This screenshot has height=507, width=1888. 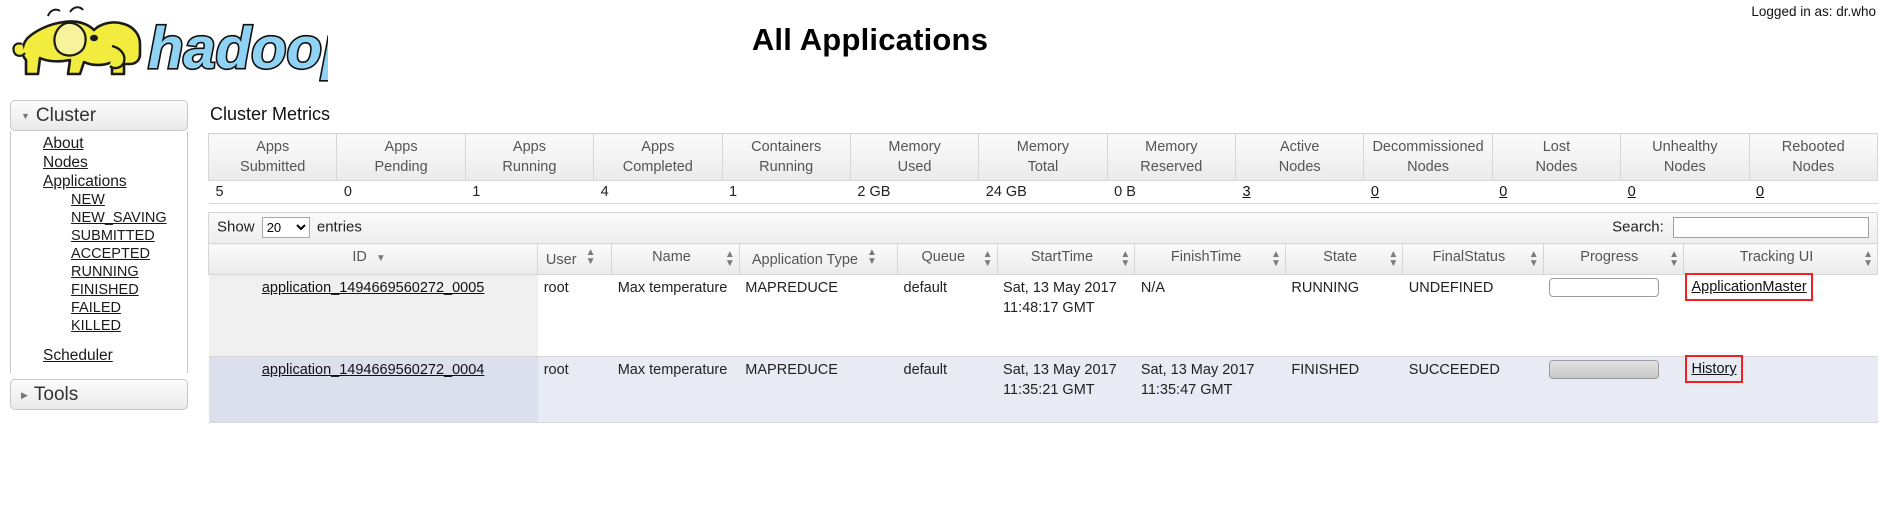 What do you see at coordinates (1760, 192) in the screenshot?
I see `metrics-value-rebooted-nodes: 0` at bounding box center [1760, 192].